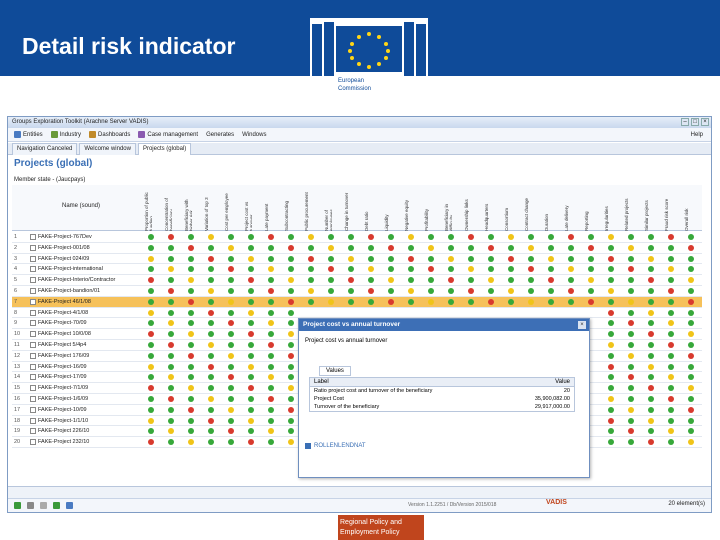  Describe the element at coordinates (69, 505) in the screenshot. I see `export-icon` at that location.